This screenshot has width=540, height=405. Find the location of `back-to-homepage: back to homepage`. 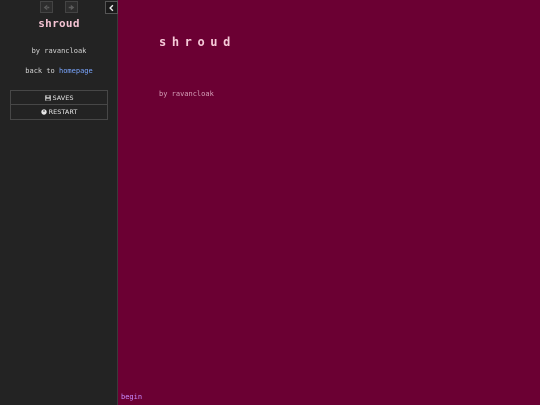

back-to-homepage: back to homepage is located at coordinates (59, 71).